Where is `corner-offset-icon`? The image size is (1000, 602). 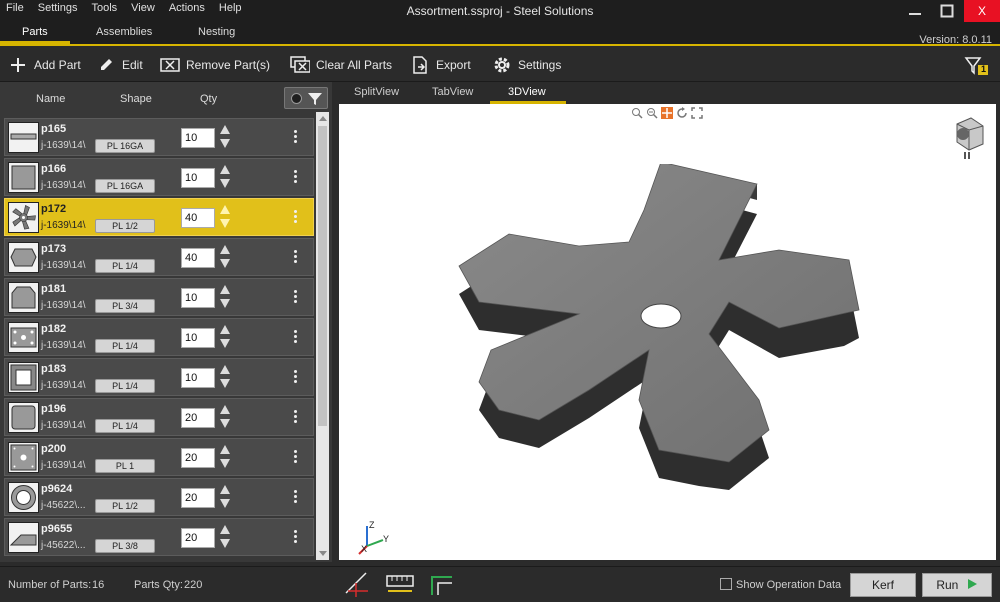 corner-offset-icon is located at coordinates (442, 584).